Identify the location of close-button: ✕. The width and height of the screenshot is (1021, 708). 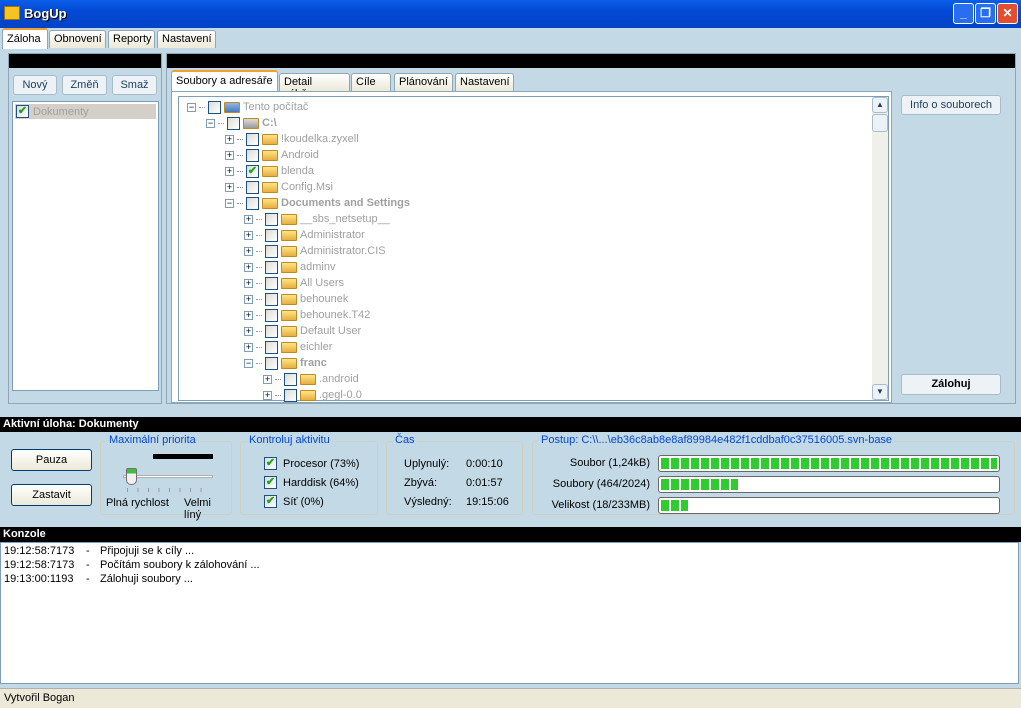
(1007, 13).